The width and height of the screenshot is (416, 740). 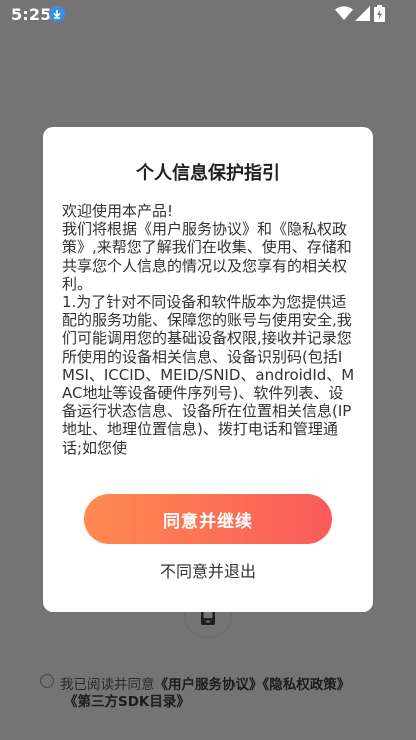 What do you see at coordinates (344, 15) in the screenshot?
I see `wifi-icon` at bounding box center [344, 15].